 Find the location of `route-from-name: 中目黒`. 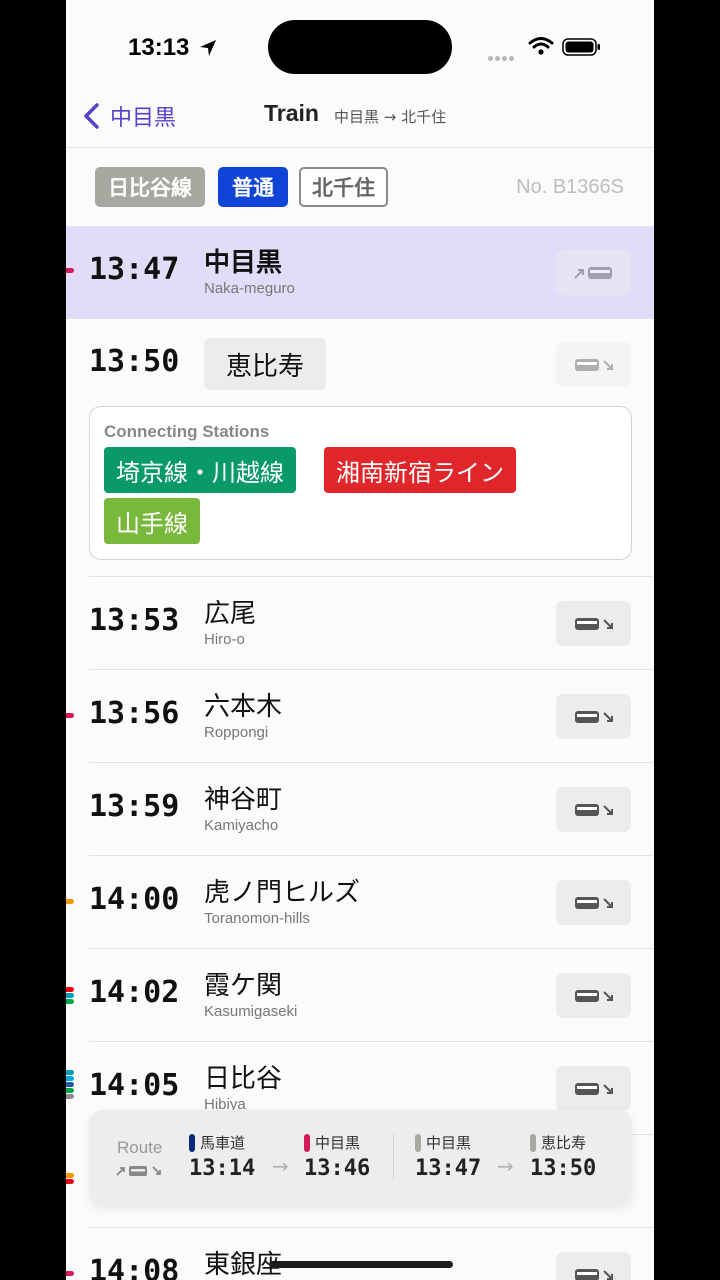

route-from-name: 中目黒 is located at coordinates (449, 1143).